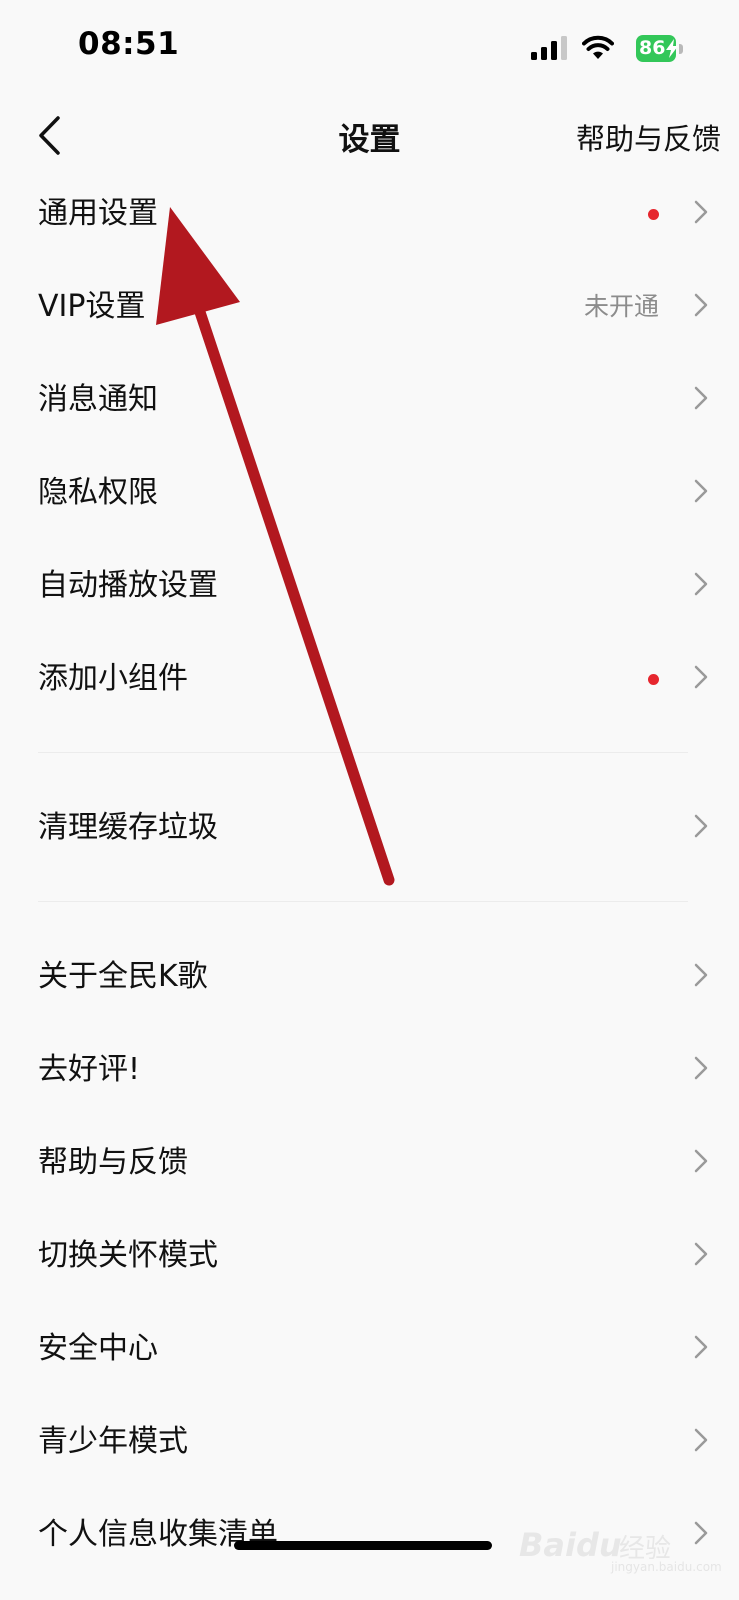  I want to click on menu-item-label: 添加小组件, so click(113, 678).